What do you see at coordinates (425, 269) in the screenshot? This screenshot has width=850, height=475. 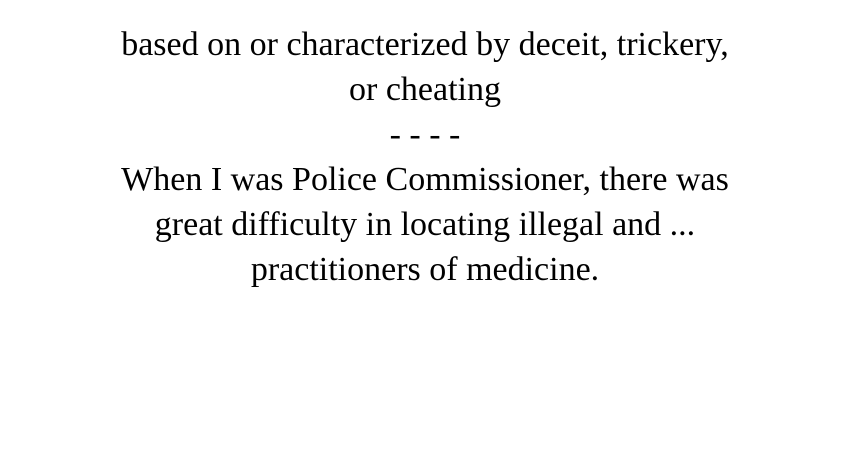 I see `example-line: practitioners of medicine.` at bounding box center [425, 269].